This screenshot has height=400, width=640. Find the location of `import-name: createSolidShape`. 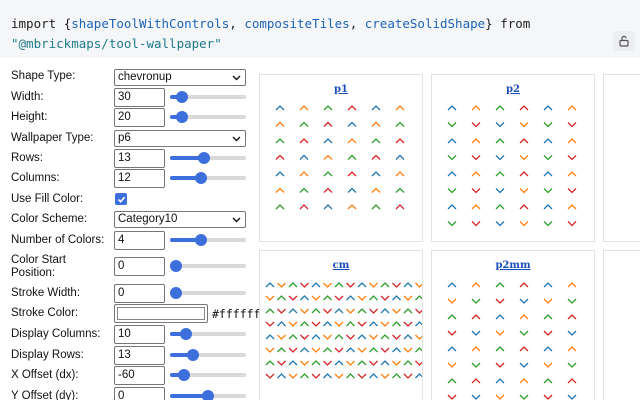

import-name: createSolidShape is located at coordinates (425, 23).